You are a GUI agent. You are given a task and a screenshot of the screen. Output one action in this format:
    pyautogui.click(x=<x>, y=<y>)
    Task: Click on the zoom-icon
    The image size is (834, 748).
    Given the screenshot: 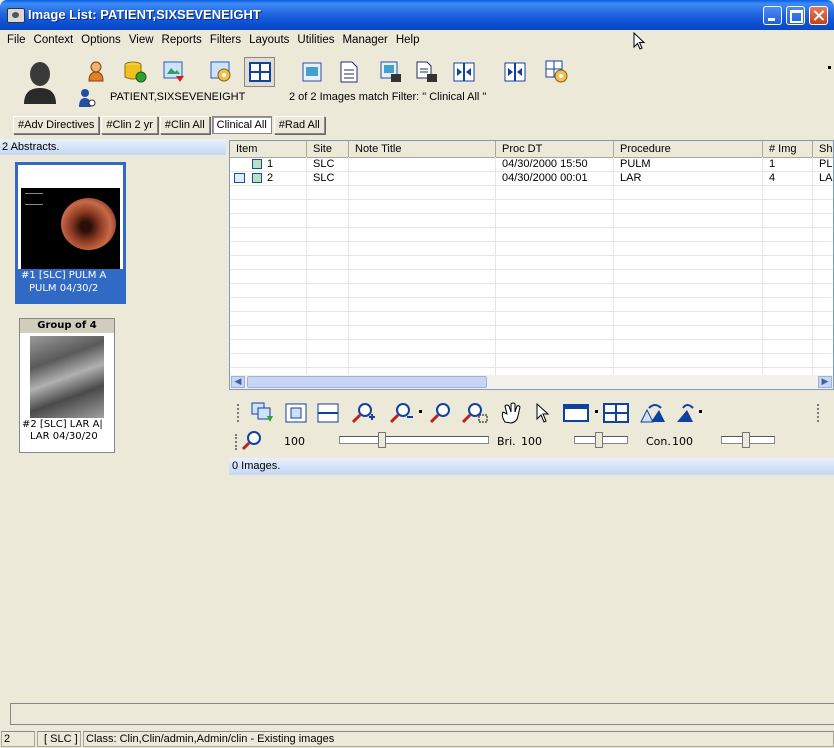 What is the action you would take?
    pyautogui.click(x=442, y=413)
    